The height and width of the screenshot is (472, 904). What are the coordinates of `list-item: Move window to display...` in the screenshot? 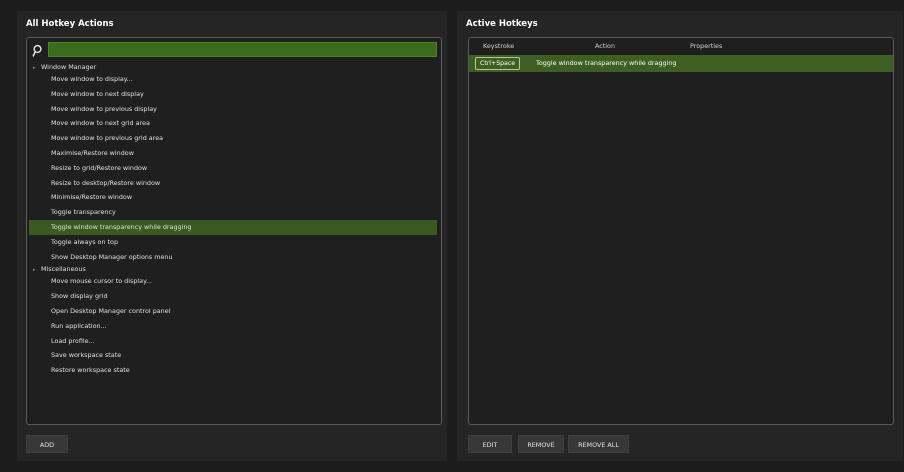 It's located at (233, 79).